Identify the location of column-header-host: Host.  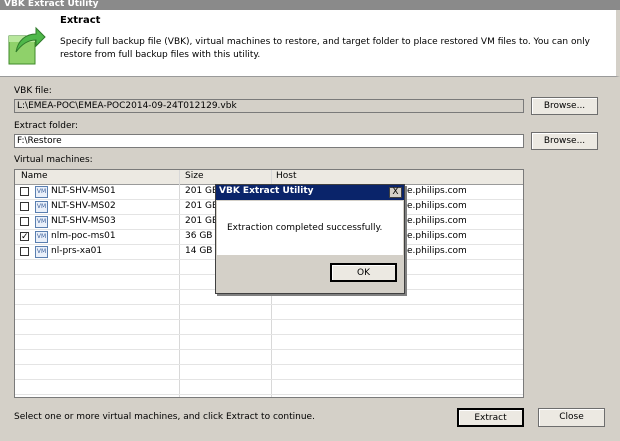
(286, 176).